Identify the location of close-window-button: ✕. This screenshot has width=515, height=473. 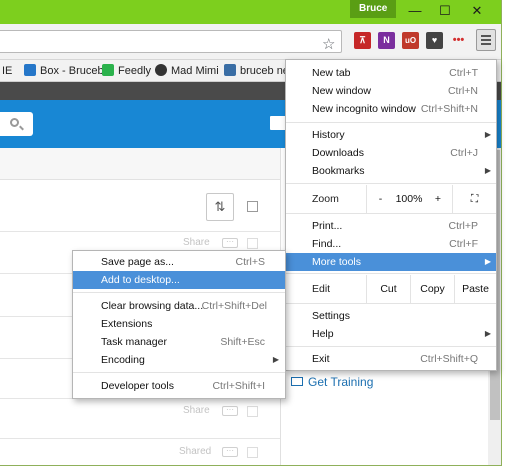
(477, 11).